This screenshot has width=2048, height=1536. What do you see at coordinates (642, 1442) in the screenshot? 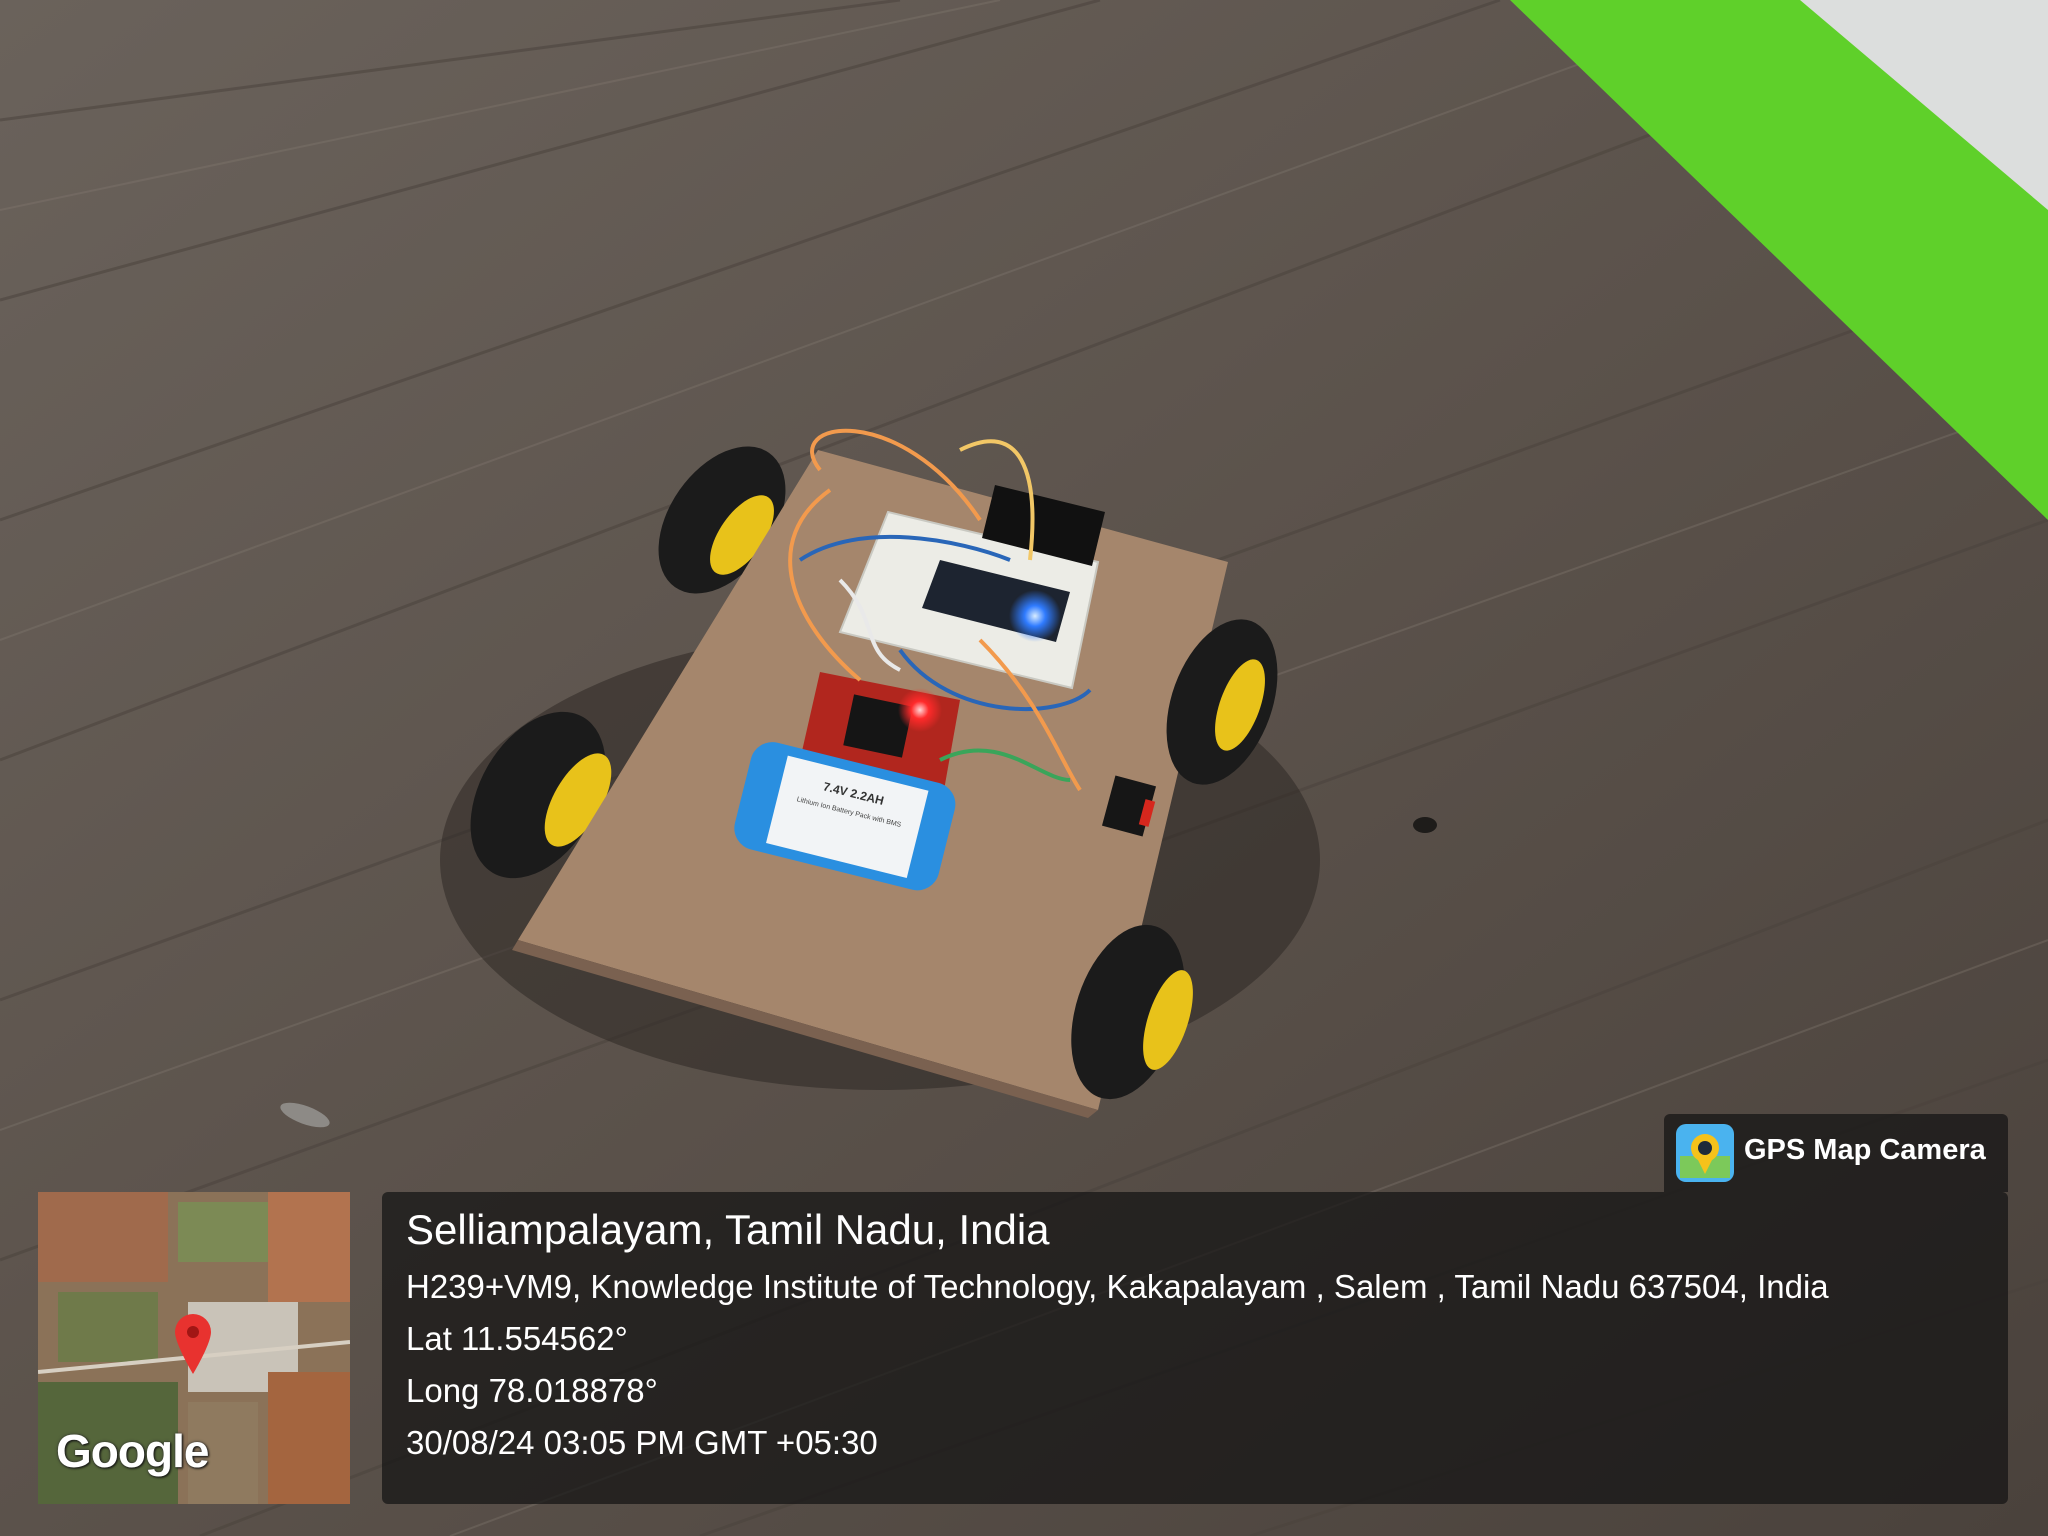
I see `datetime-text: 30/08/24 03:05 PM GMT +05:30` at bounding box center [642, 1442].